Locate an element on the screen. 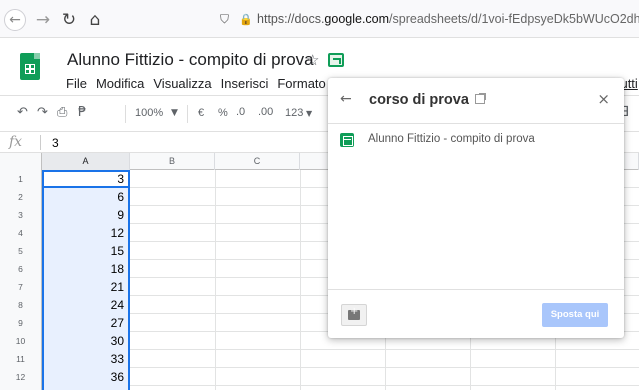  cell-a: 33 is located at coordinates (85, 359).